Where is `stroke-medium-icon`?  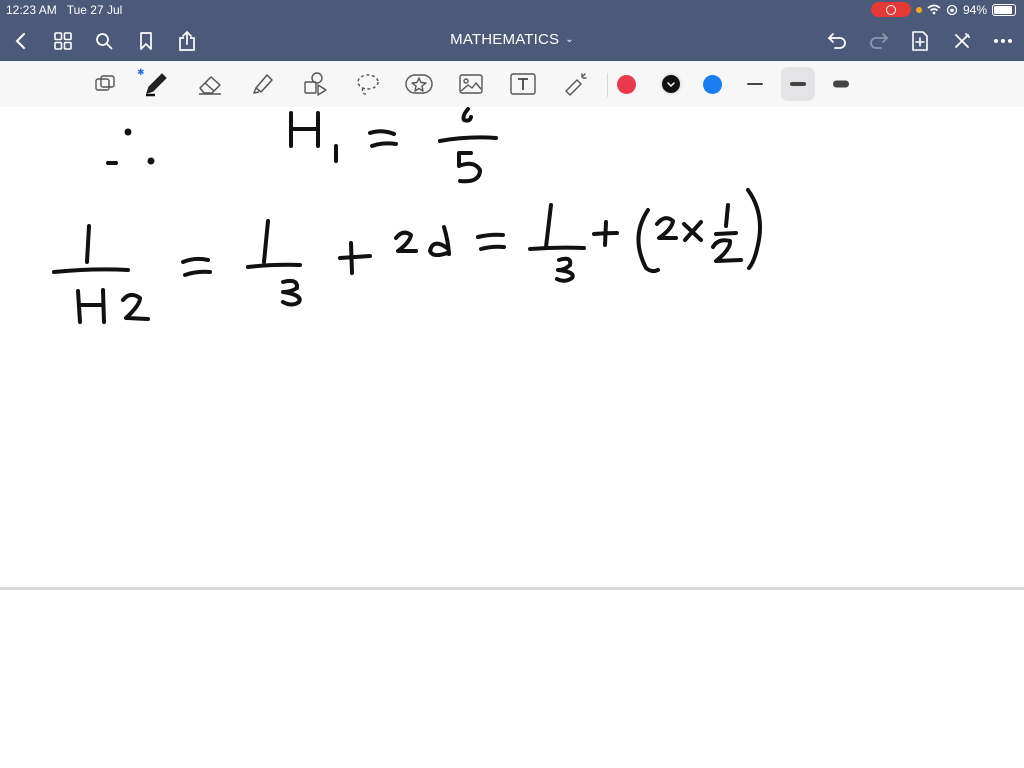
stroke-medium-icon is located at coordinates (798, 84).